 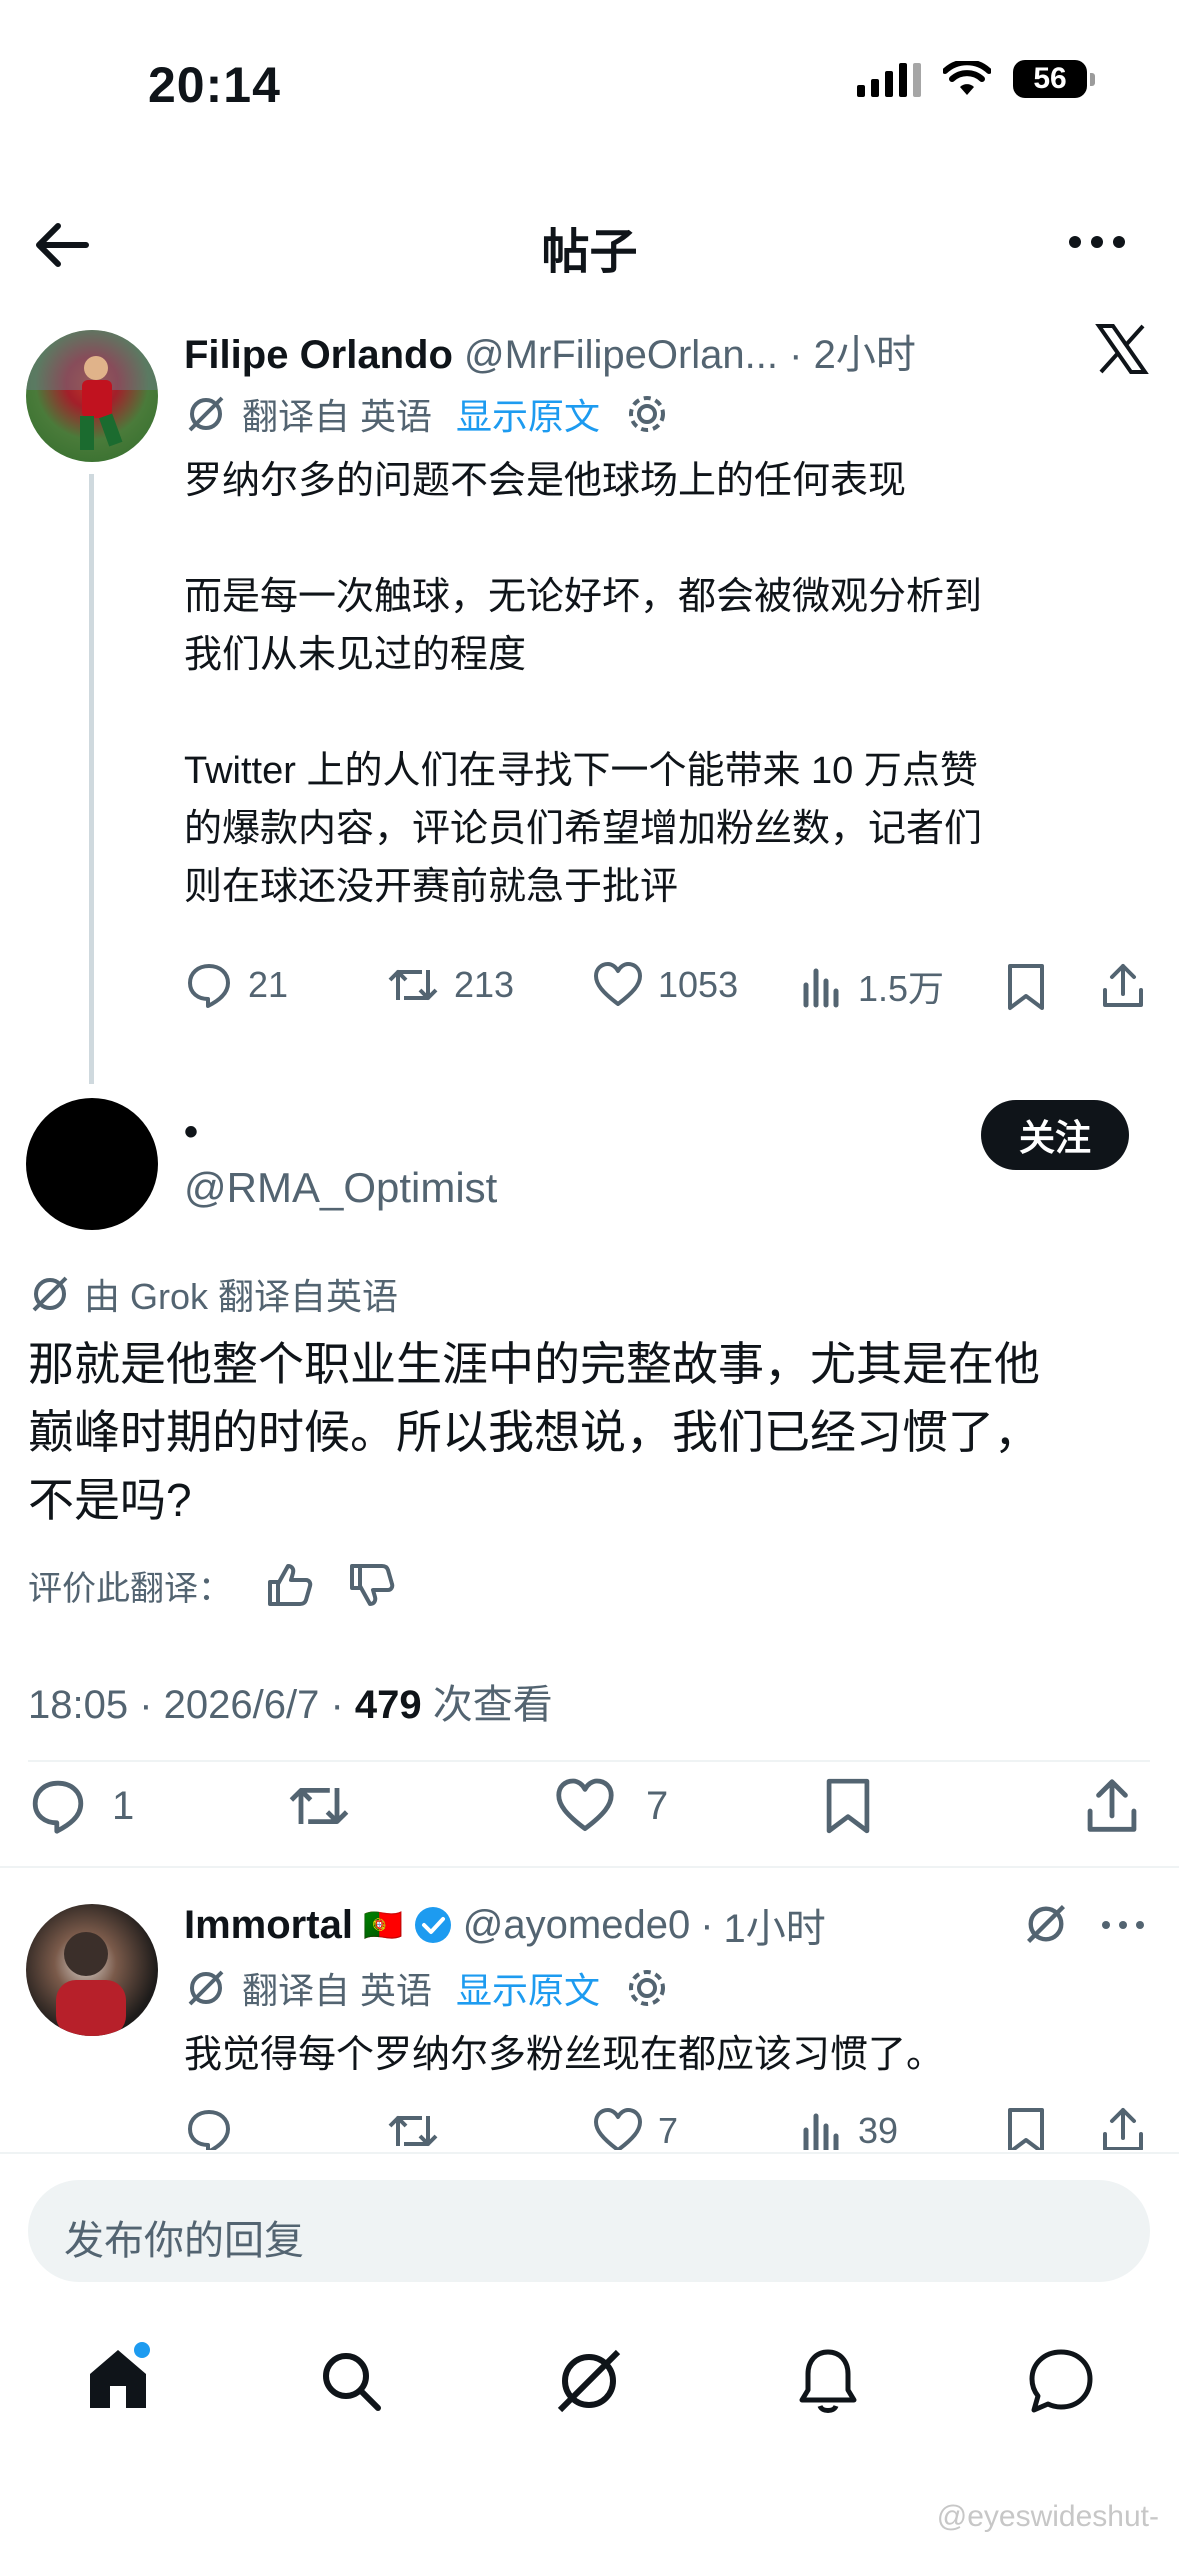 What do you see at coordinates (1061, 2381) in the screenshot?
I see `messages-icon` at bounding box center [1061, 2381].